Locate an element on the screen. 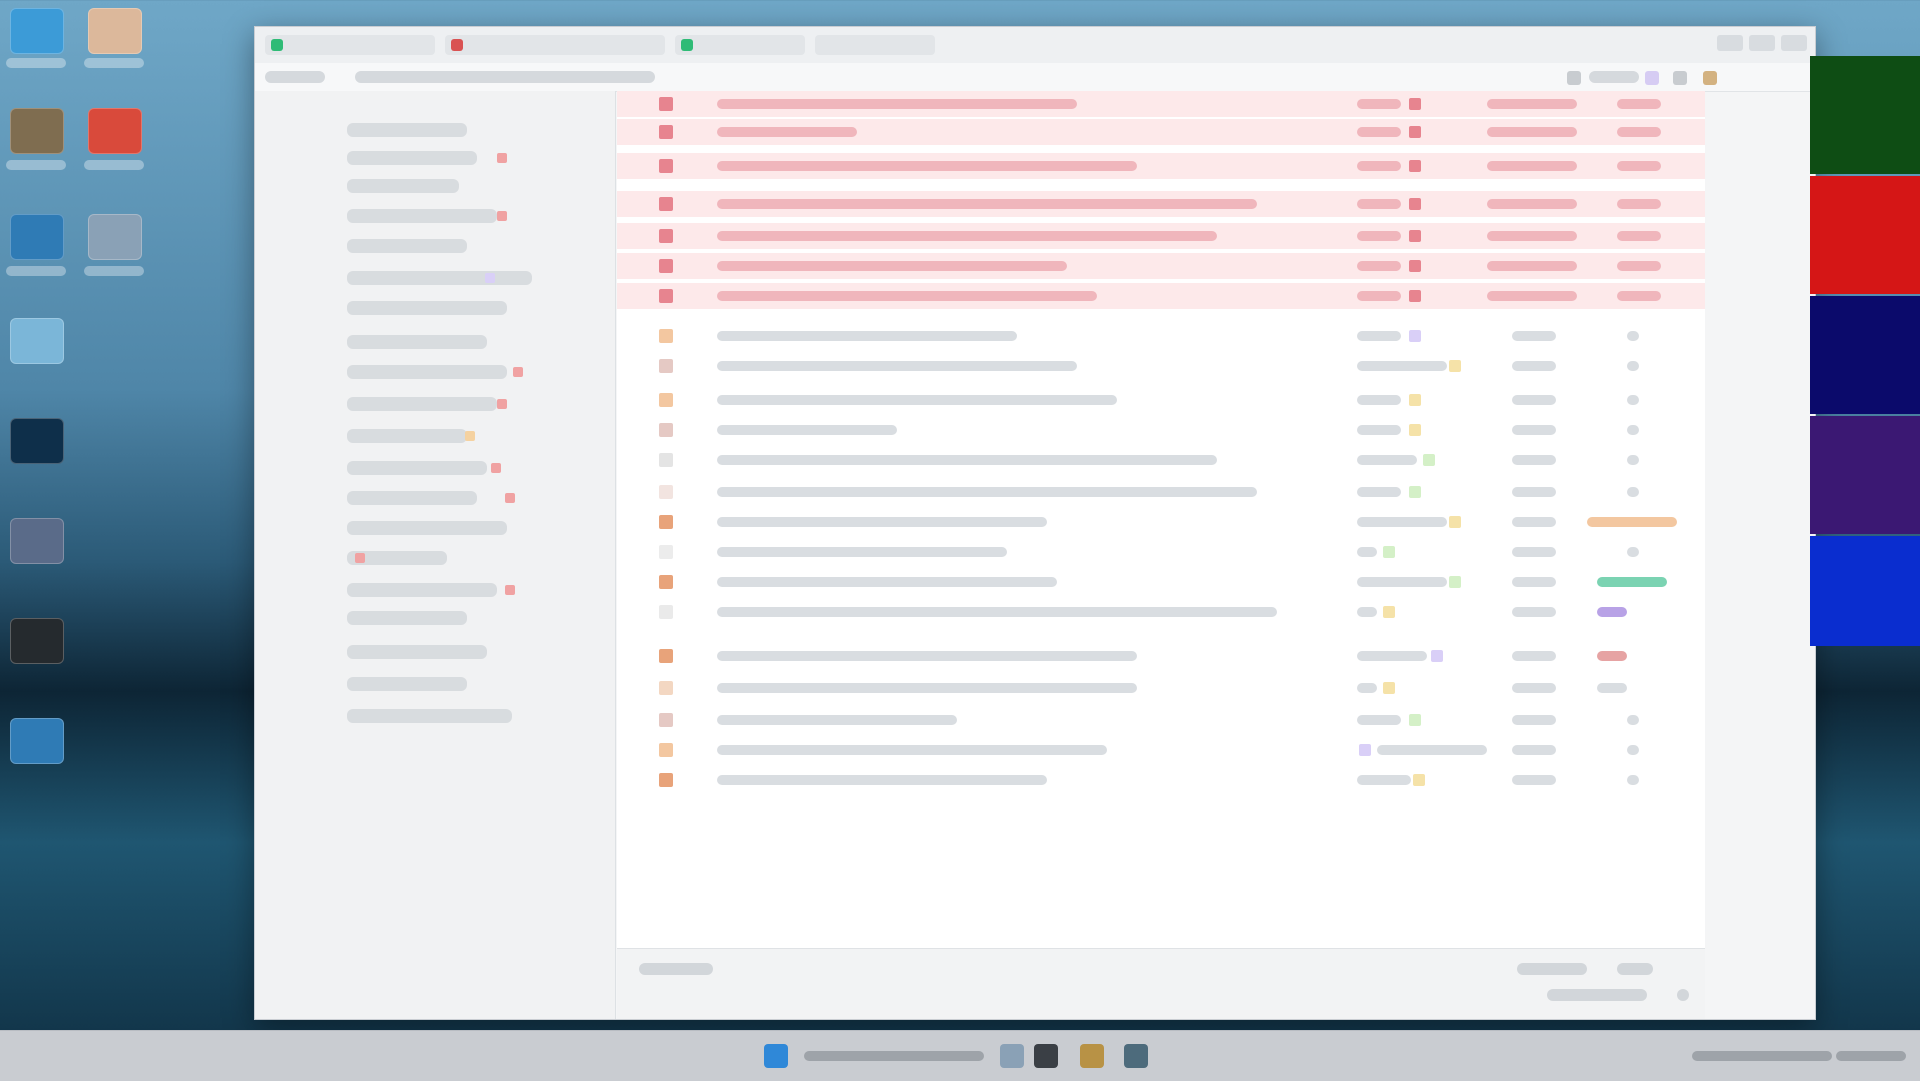 This screenshot has width=1920, height=1081. desktop-document-icon is located at coordinates (37, 237).